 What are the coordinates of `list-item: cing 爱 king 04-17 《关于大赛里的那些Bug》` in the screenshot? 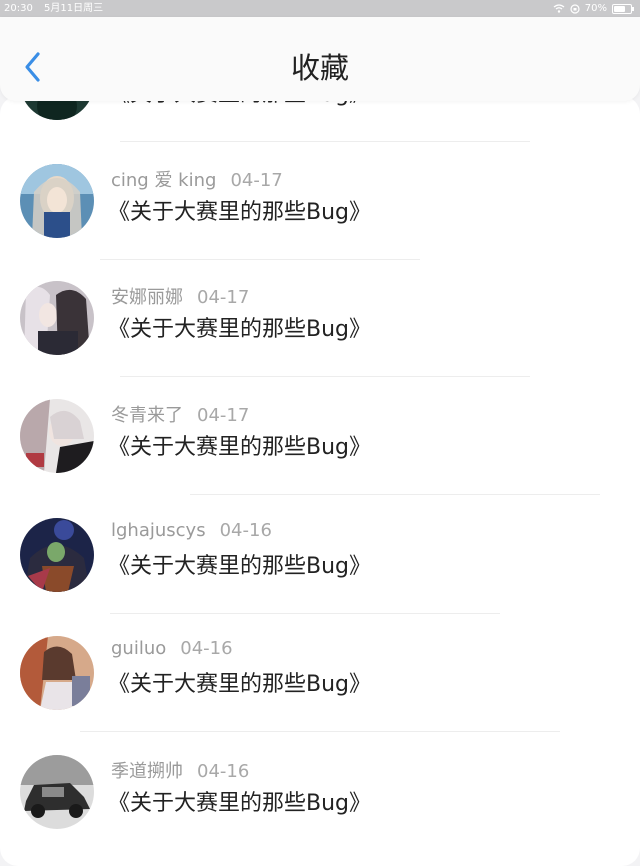 It's located at (320, 201).